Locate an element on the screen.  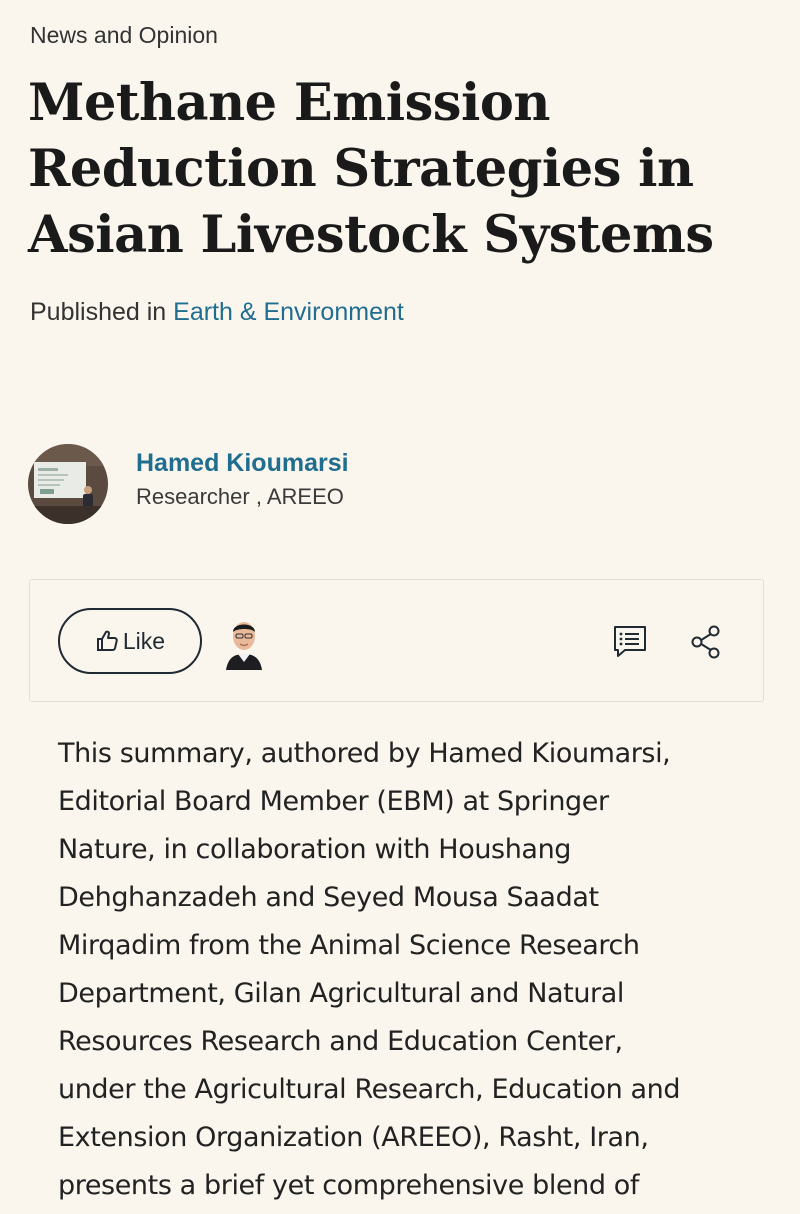
section-label: News and Opinion is located at coordinates (124, 35).